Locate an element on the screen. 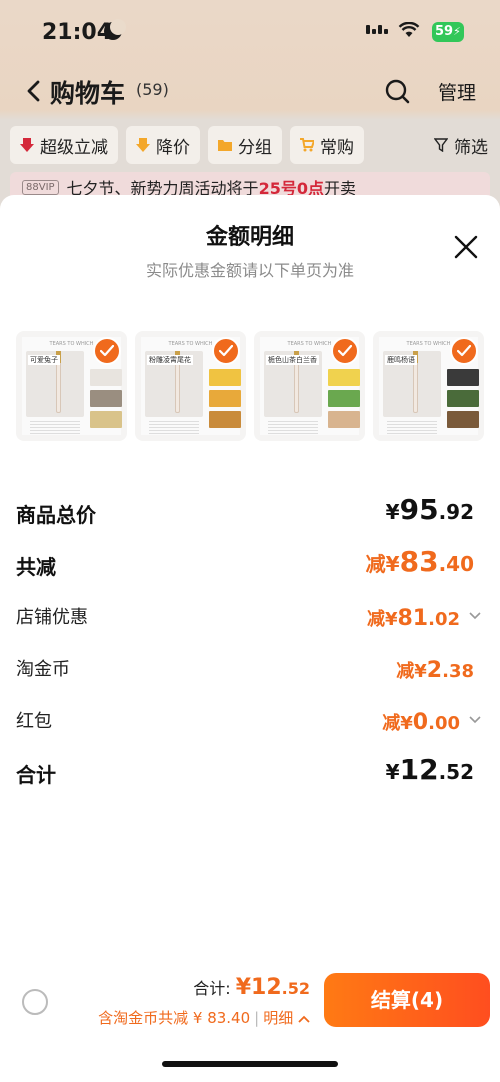 The image size is (500, 1082). footer-subline: 含淘金币共减 ¥ 83.40 | 明细 is located at coordinates (204, 1017).